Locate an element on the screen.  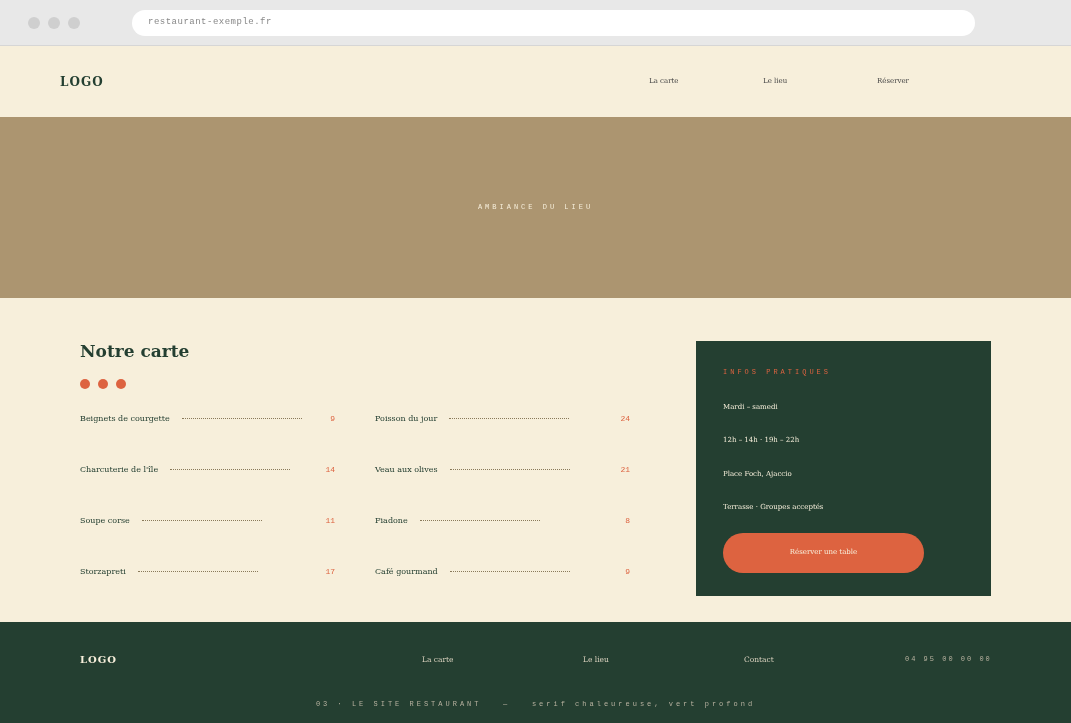
dish-price: 11 is located at coordinates (330, 521).